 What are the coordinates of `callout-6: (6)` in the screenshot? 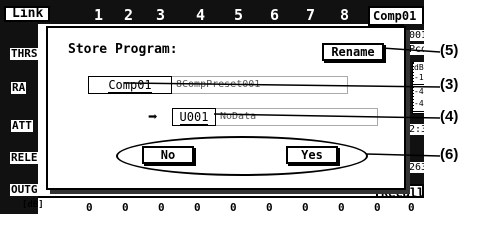 It's located at (449, 154).